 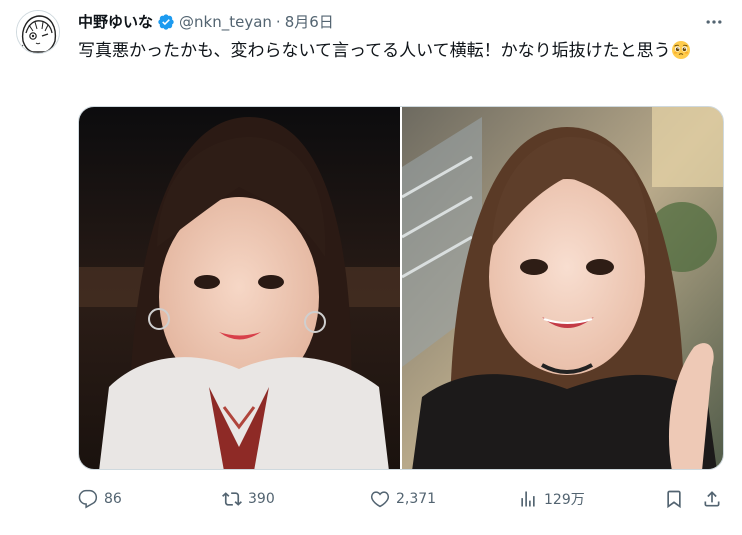 What do you see at coordinates (380, 499) in the screenshot?
I see `heart-icon` at bounding box center [380, 499].